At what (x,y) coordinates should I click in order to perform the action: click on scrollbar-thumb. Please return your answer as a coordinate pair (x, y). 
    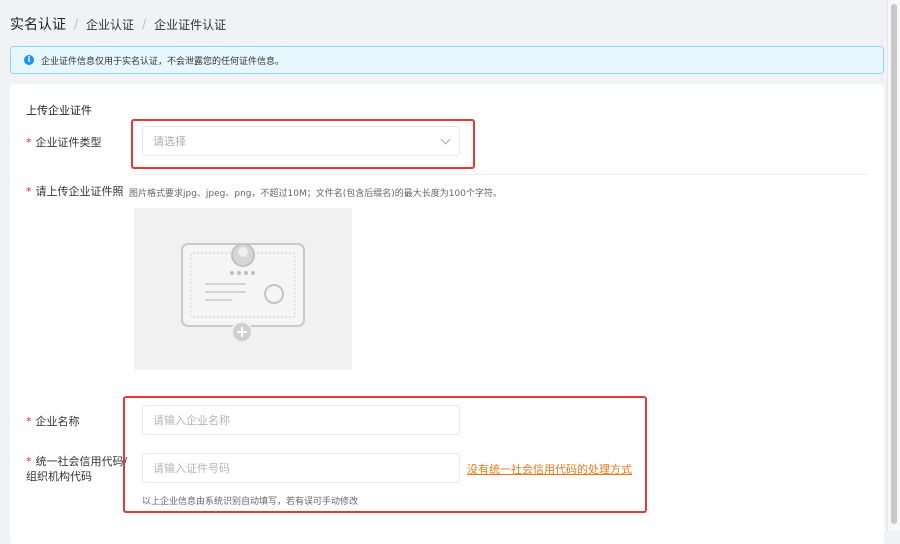
    Looking at the image, I should click on (894, 264).